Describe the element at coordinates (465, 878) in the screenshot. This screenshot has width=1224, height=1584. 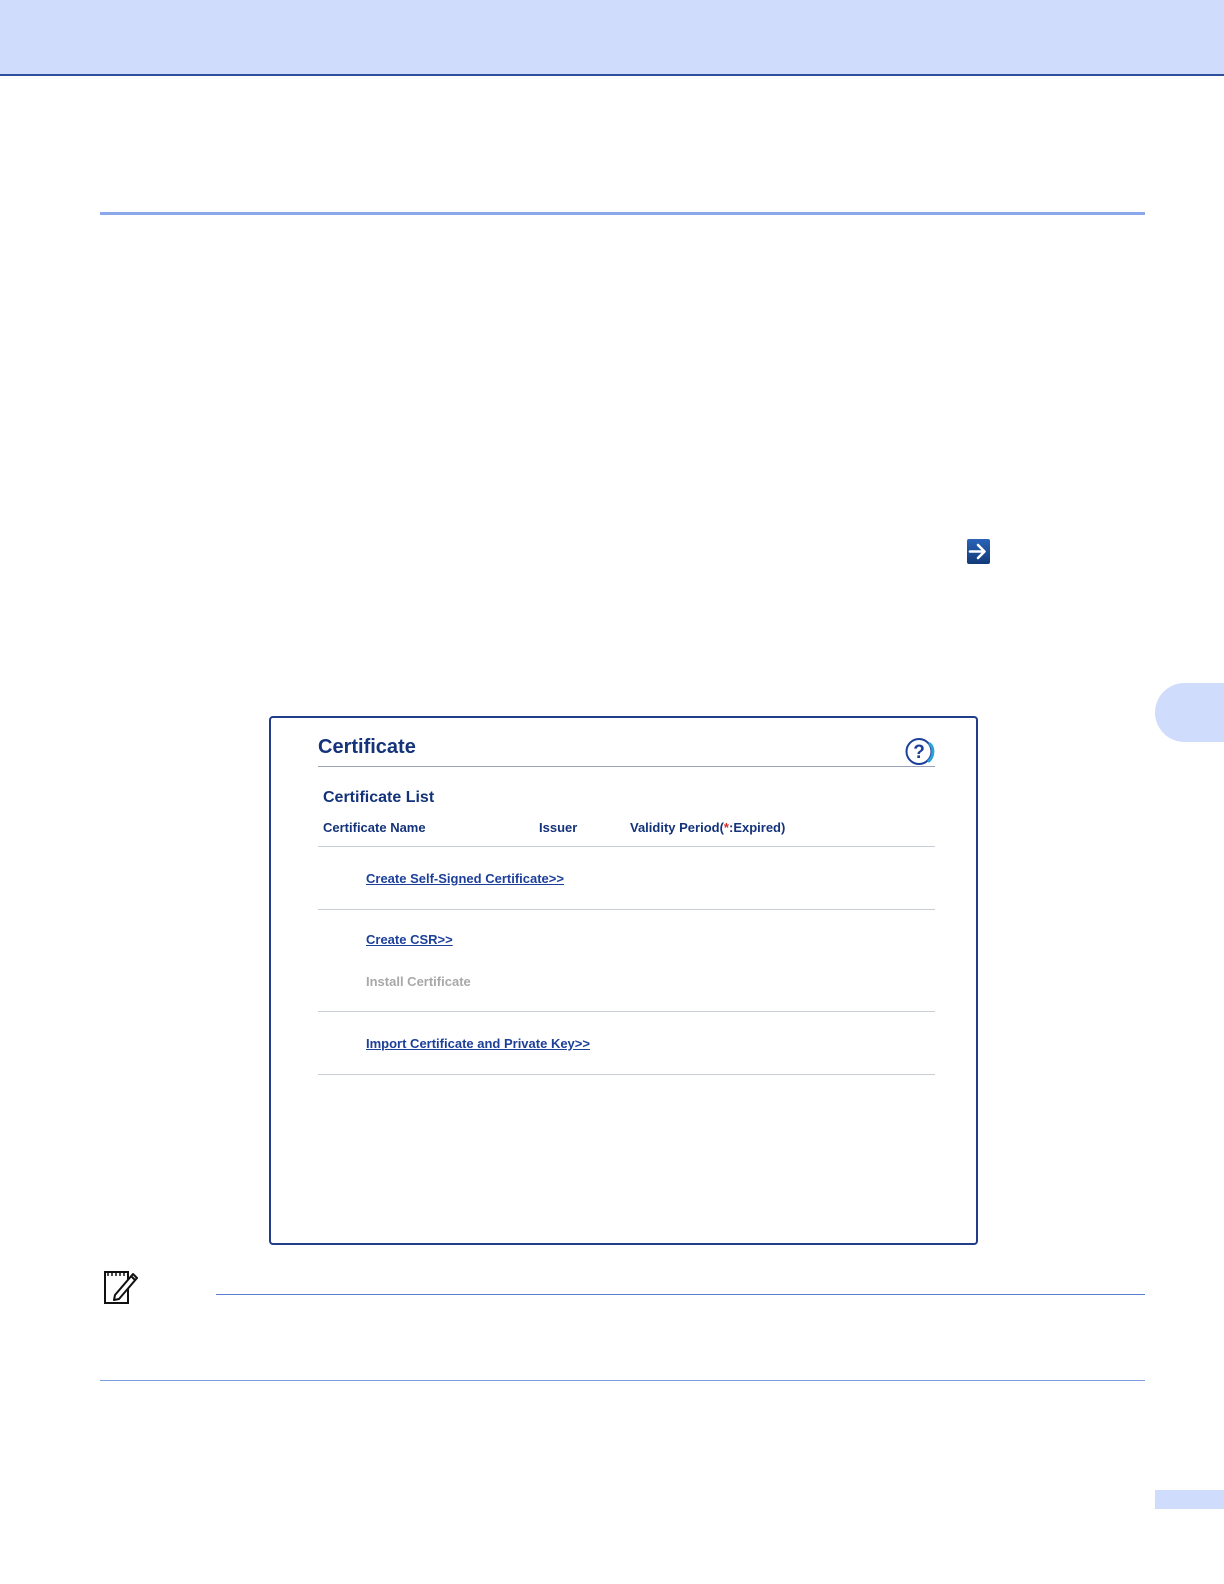
I see `create-self-signed-certificate-link: Create Self-Signed Certificate>>` at that location.